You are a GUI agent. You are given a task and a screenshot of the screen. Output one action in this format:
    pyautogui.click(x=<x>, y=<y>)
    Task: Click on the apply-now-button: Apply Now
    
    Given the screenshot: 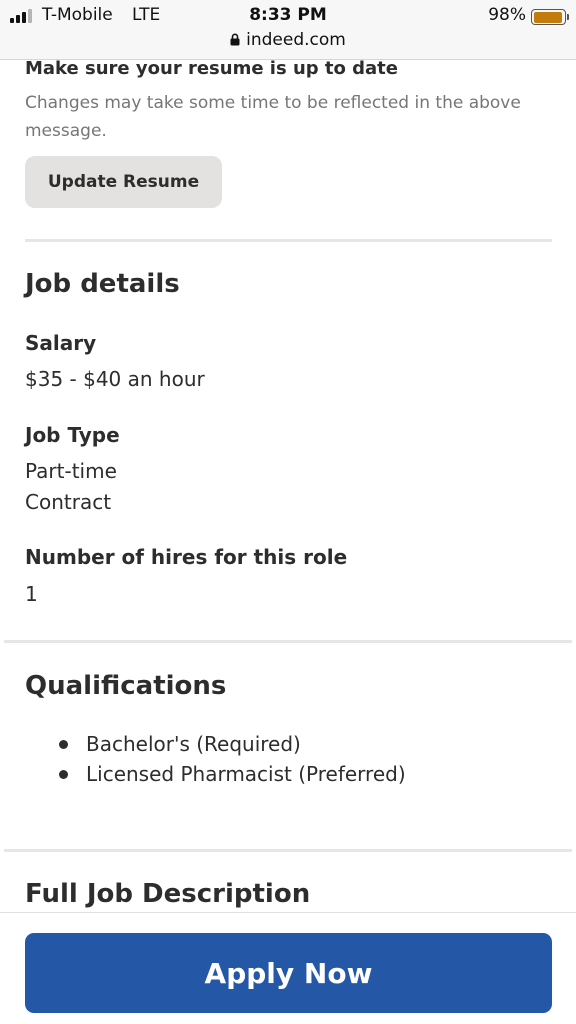 What is the action you would take?
    pyautogui.click(x=288, y=973)
    